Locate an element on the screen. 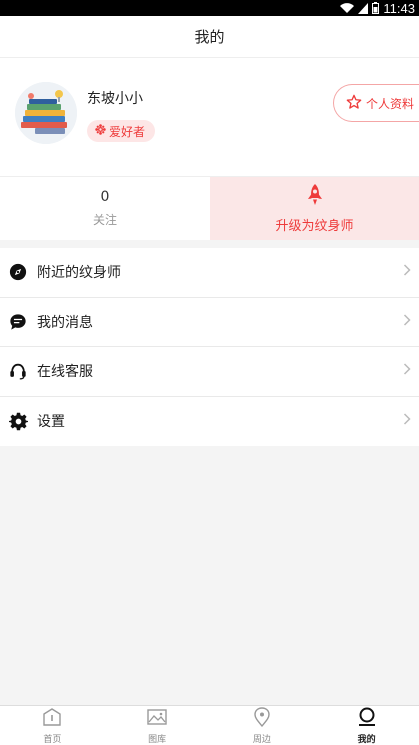 This screenshot has height=745, width=419. gear-icon is located at coordinates (18, 421).